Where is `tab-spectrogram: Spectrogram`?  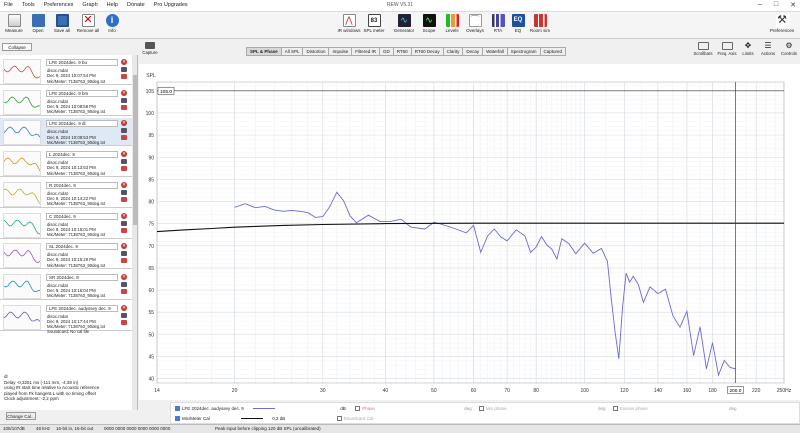 tab-spectrogram: Spectrogram is located at coordinates (523, 51).